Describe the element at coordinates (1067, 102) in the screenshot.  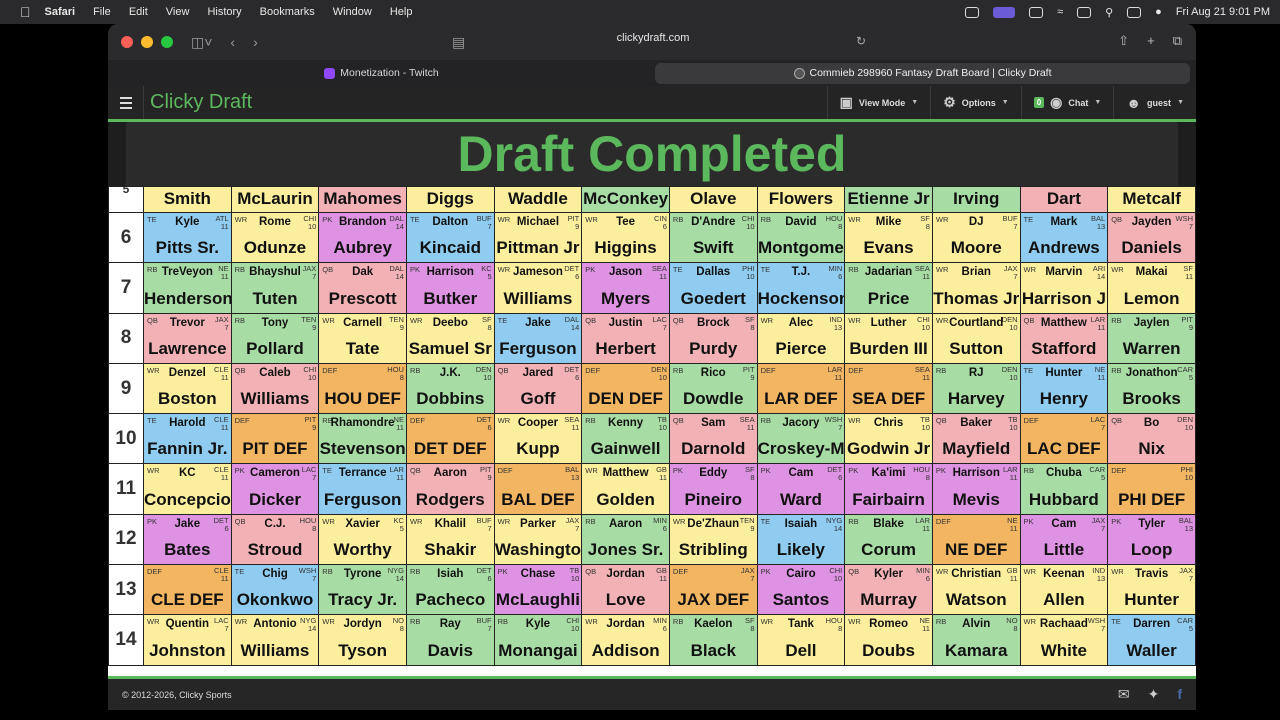
I see `chat-dropdown: 0 ◉ Chat ▼` at that location.